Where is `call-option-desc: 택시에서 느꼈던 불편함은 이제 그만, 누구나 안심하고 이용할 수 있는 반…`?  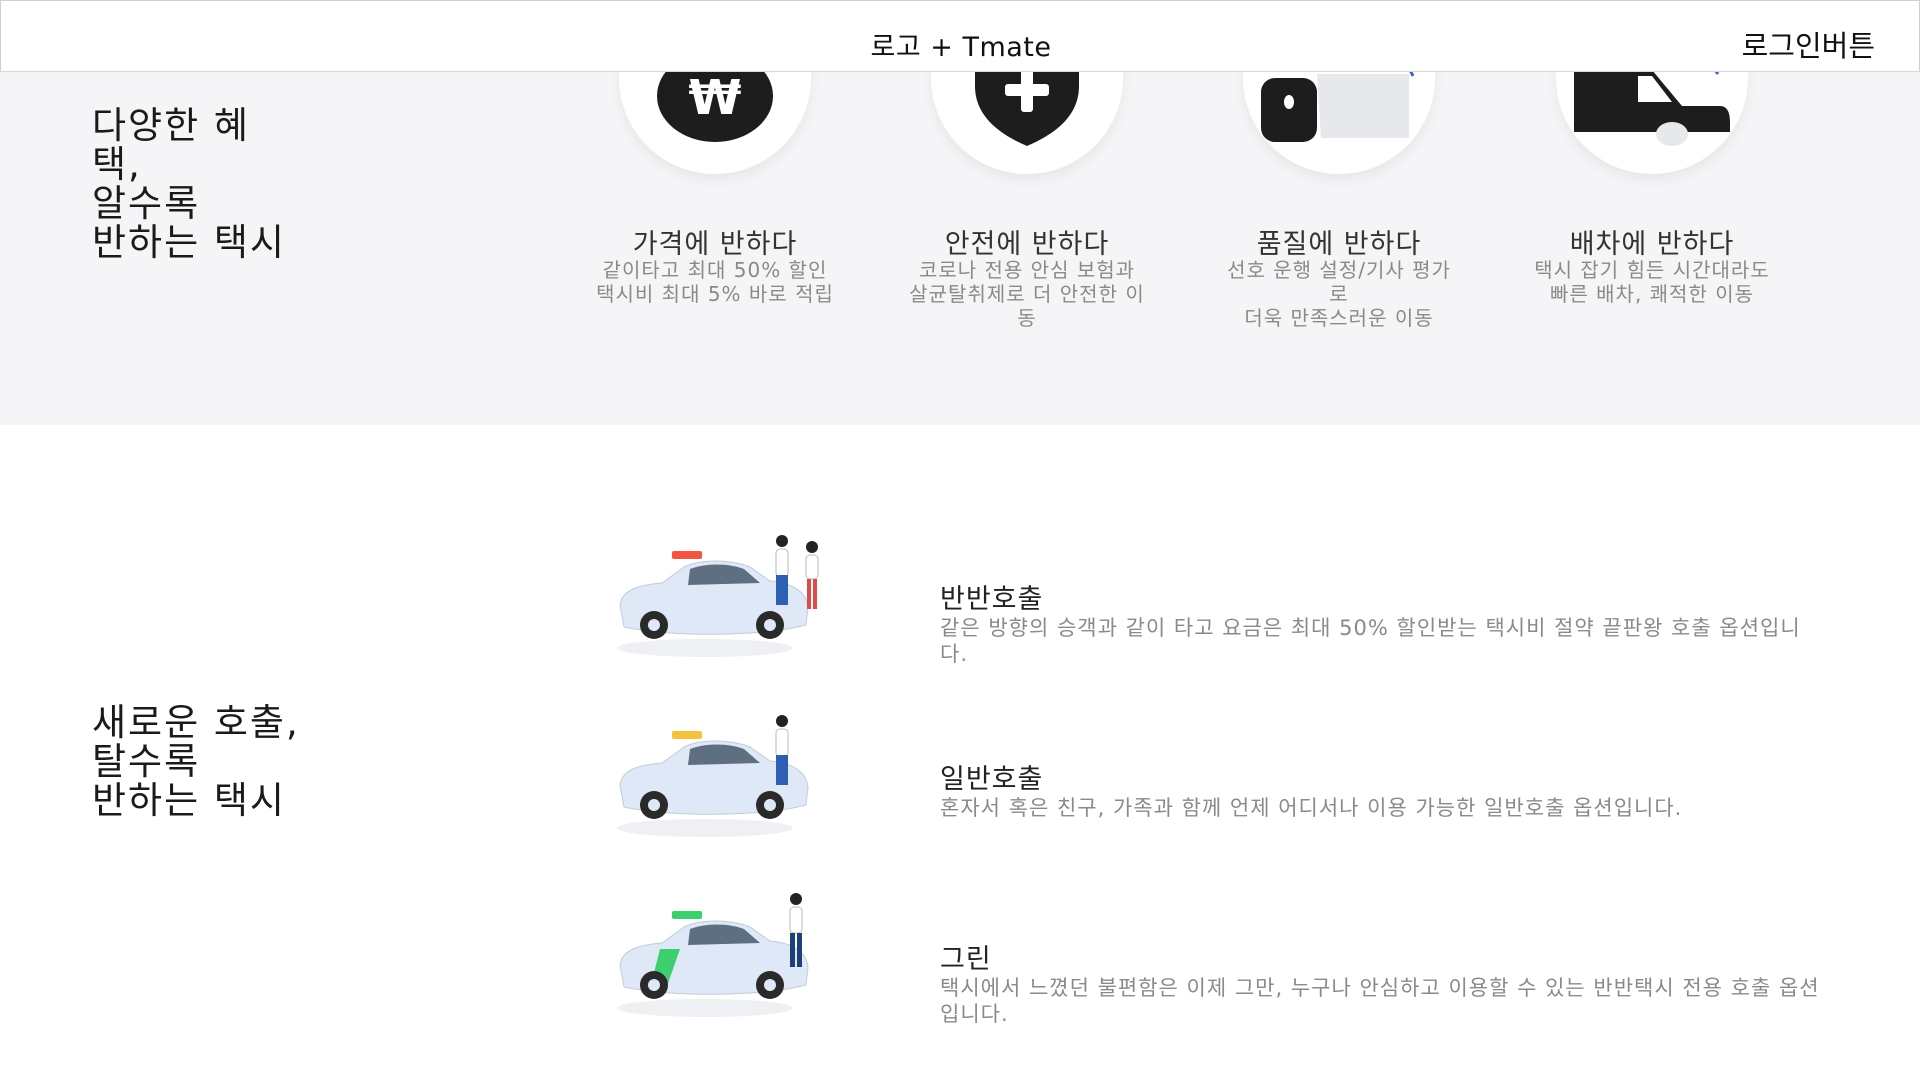 call-option-desc: 택시에서 느꼈던 불편함은 이제 그만, 누구나 안심하고 이용할 수 있는 반… is located at coordinates (1380, 1001).